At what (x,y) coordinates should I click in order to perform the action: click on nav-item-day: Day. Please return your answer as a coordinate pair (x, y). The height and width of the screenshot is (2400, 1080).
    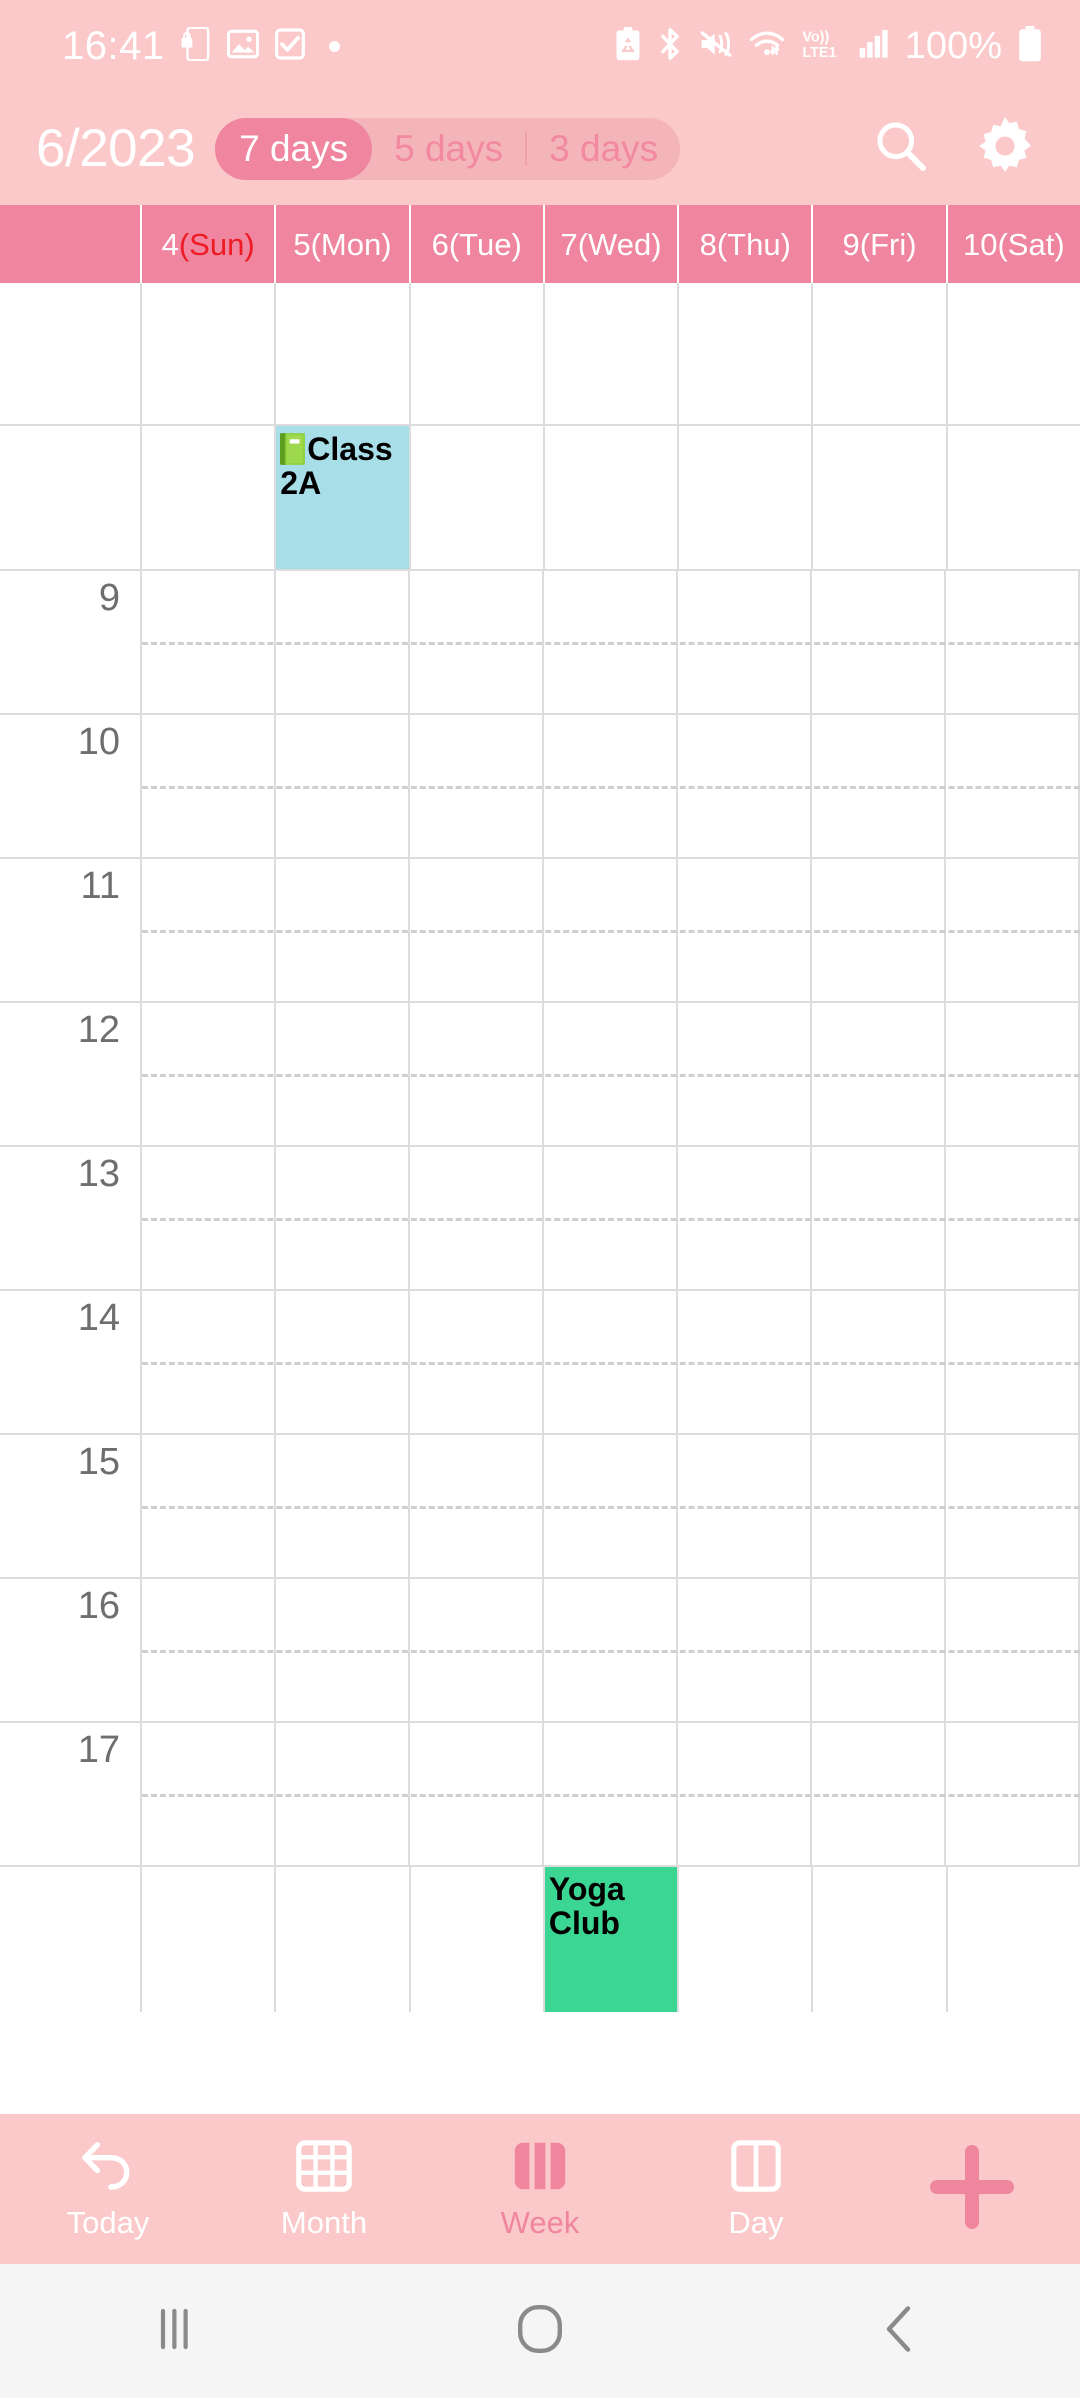
    Looking at the image, I should click on (756, 2189).